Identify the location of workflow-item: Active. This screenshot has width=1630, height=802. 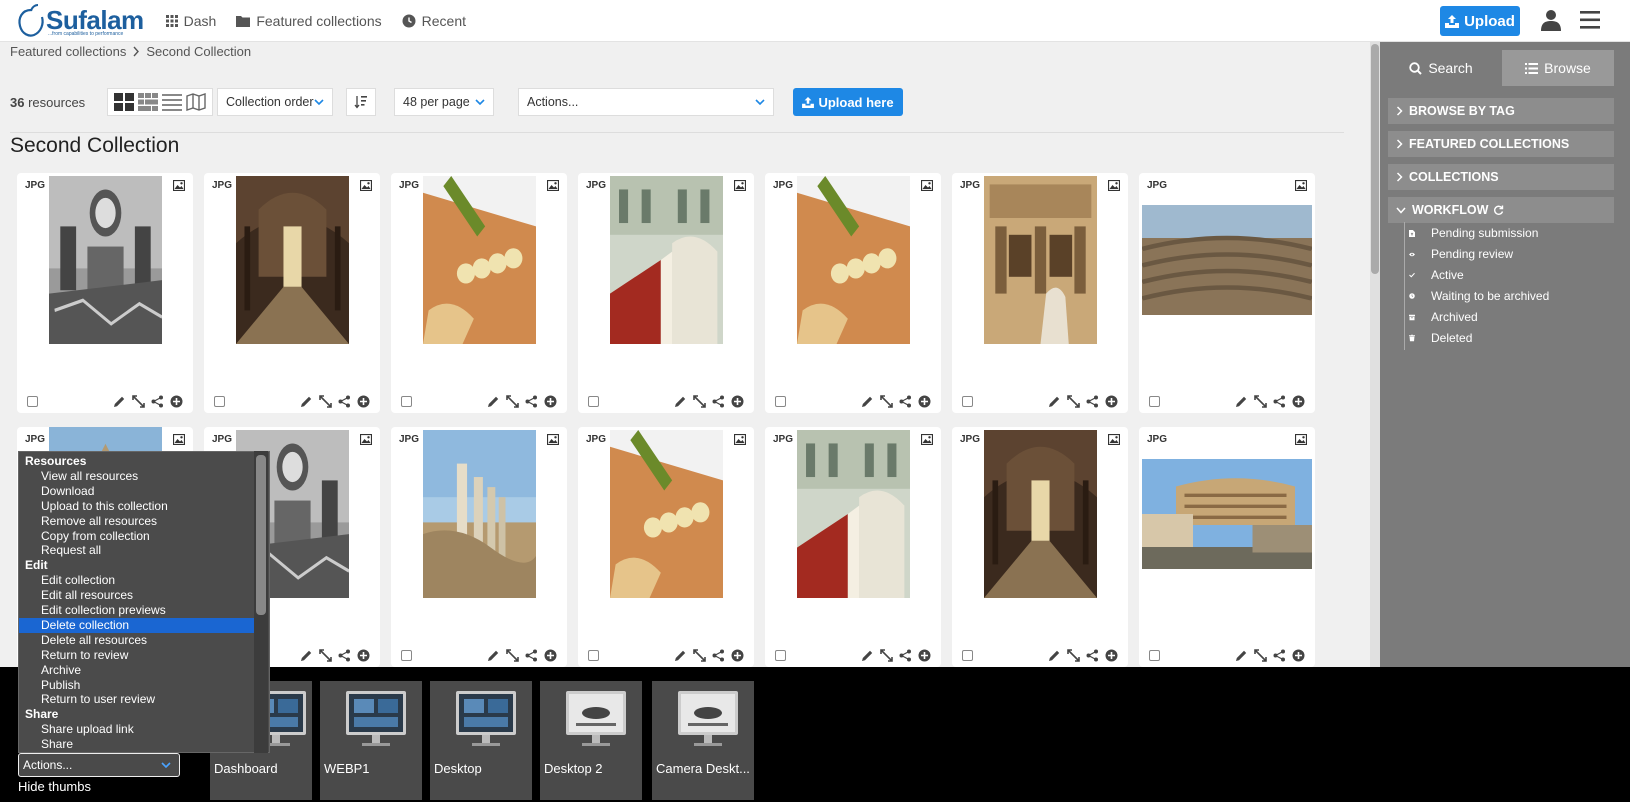
(1436, 275).